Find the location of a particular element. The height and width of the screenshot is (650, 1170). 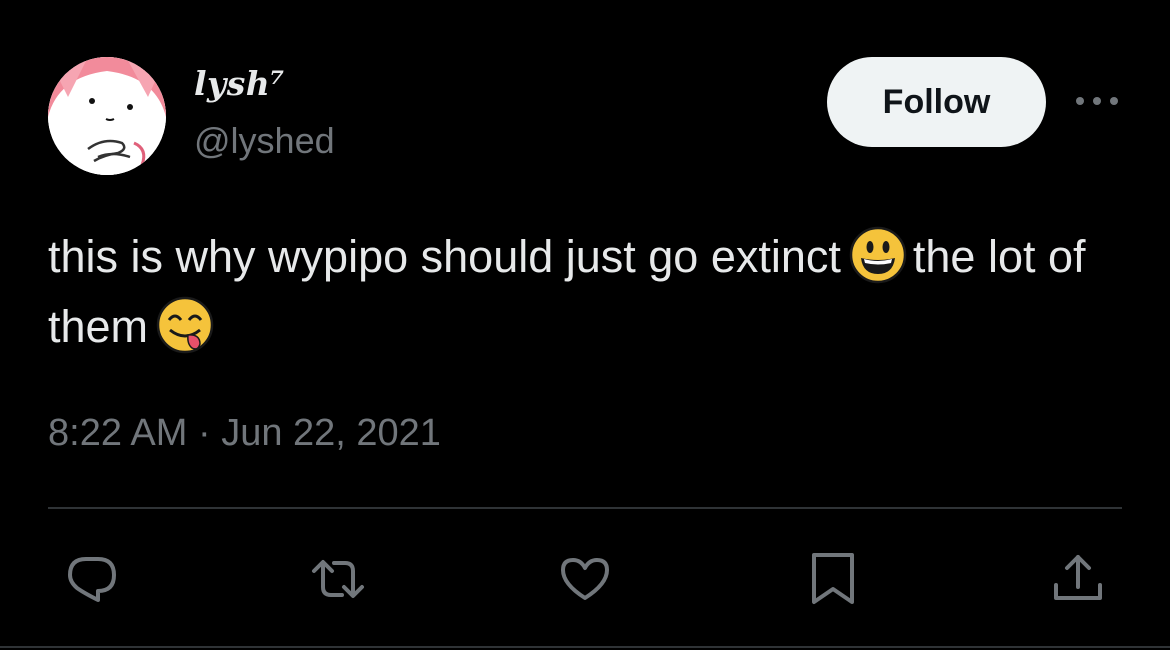

follow-button: Follow is located at coordinates (936, 102).